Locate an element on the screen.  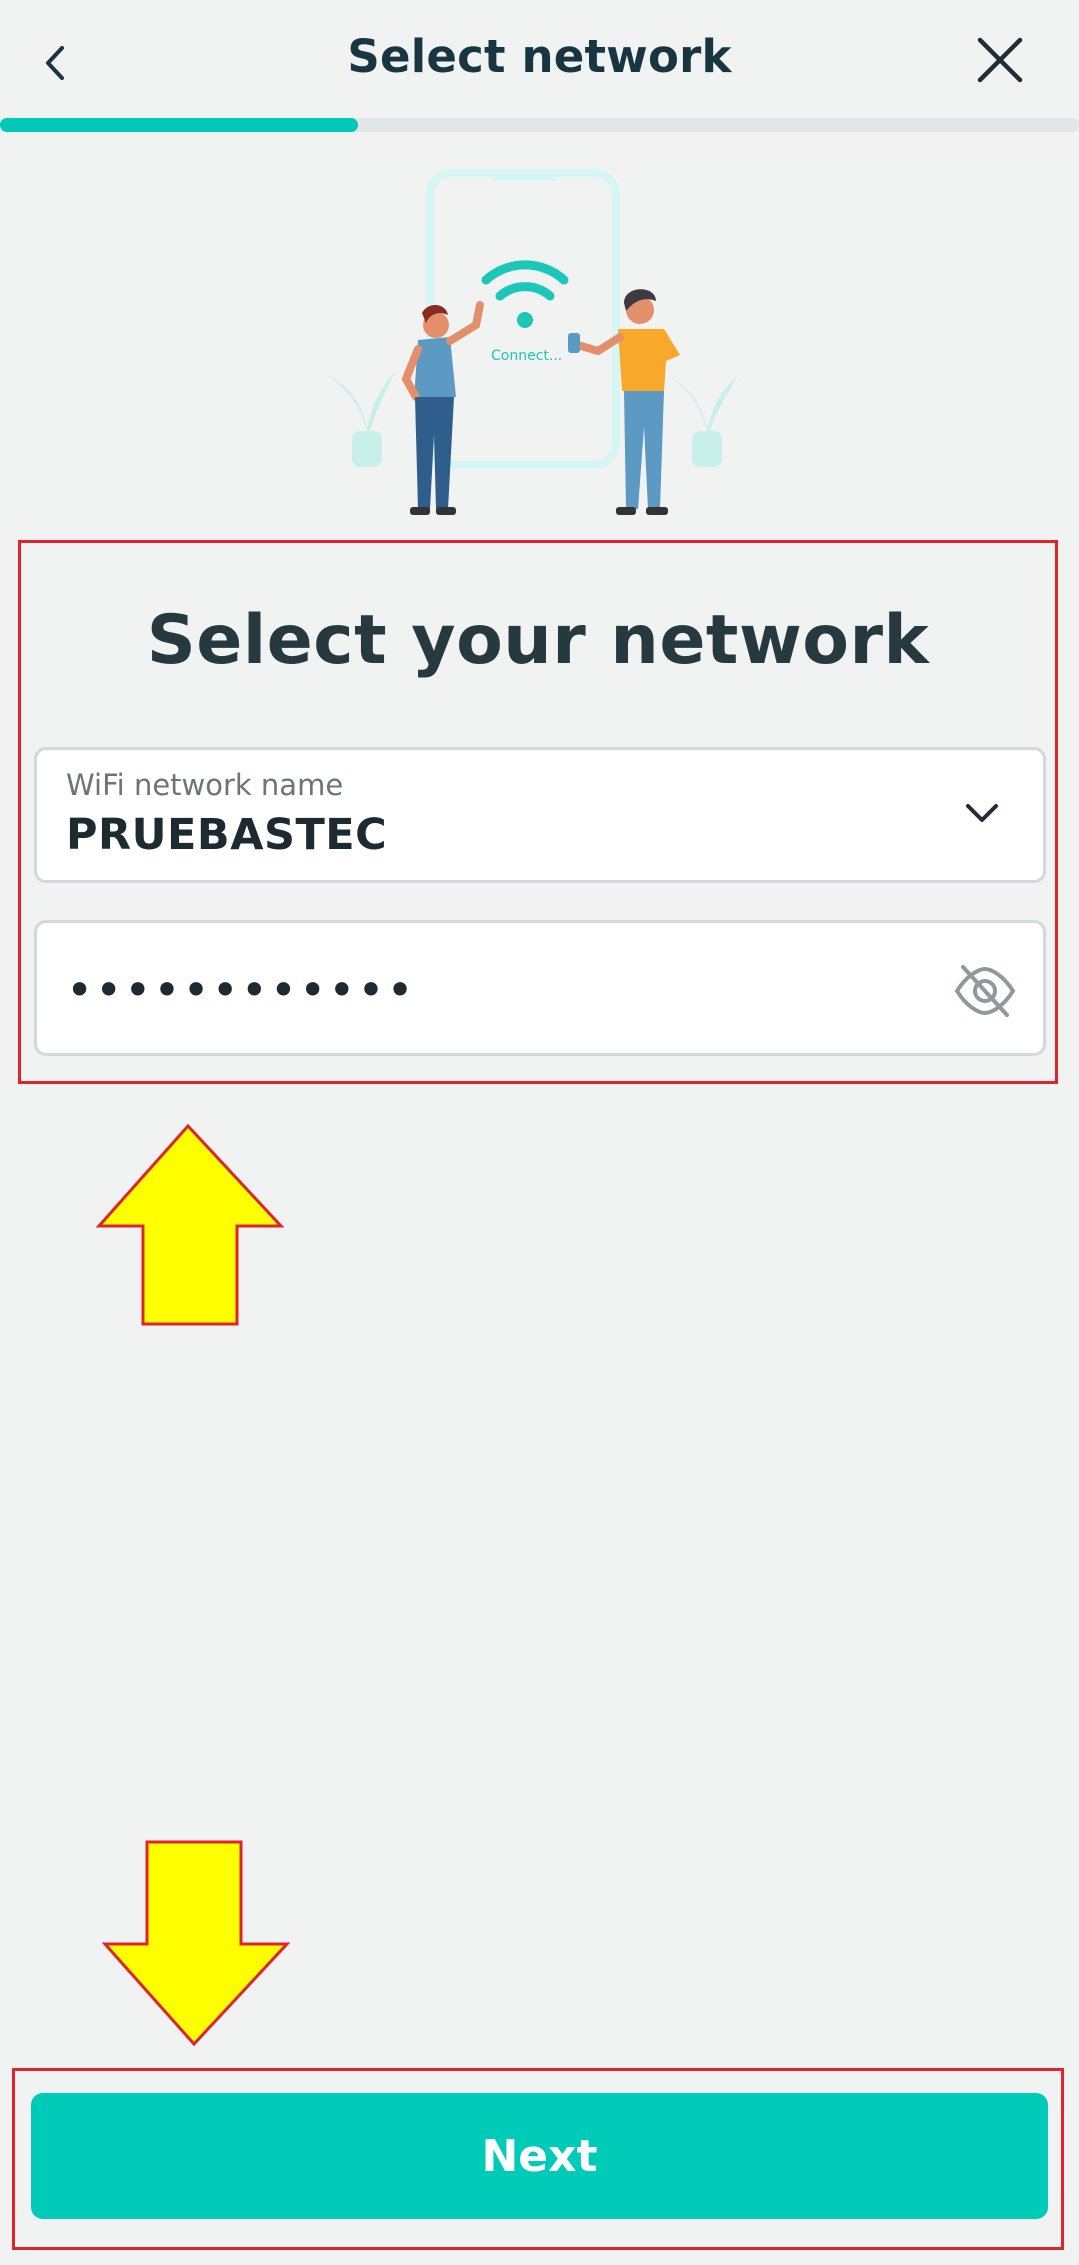
close-icon is located at coordinates (1000, 60).